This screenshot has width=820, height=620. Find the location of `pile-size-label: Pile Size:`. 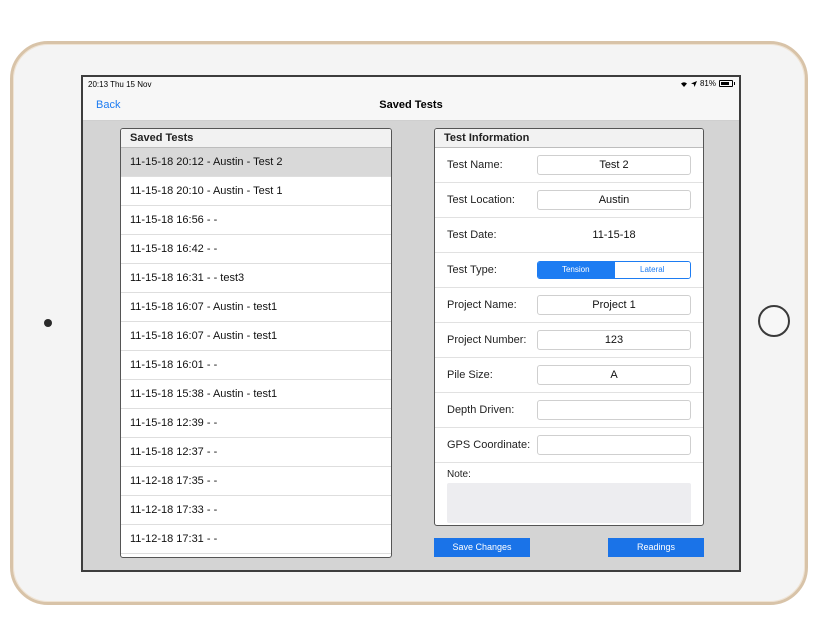

pile-size-label: Pile Size: is located at coordinates (470, 375).